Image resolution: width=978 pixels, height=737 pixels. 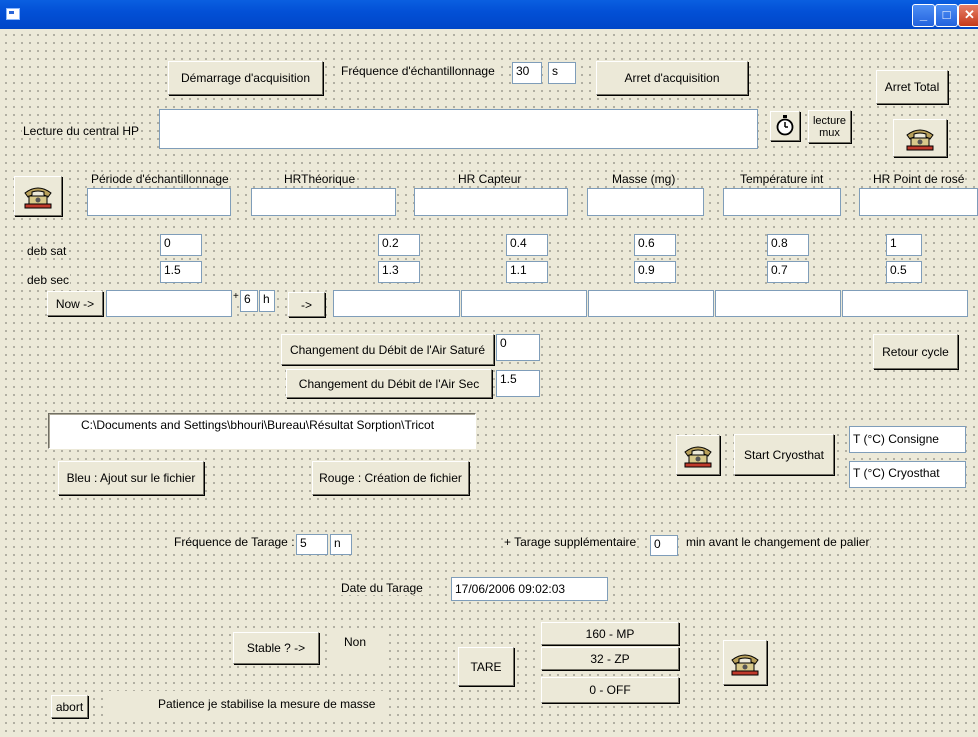 I want to click on deb-sec-input: 0.5, so click(x=904, y=272).